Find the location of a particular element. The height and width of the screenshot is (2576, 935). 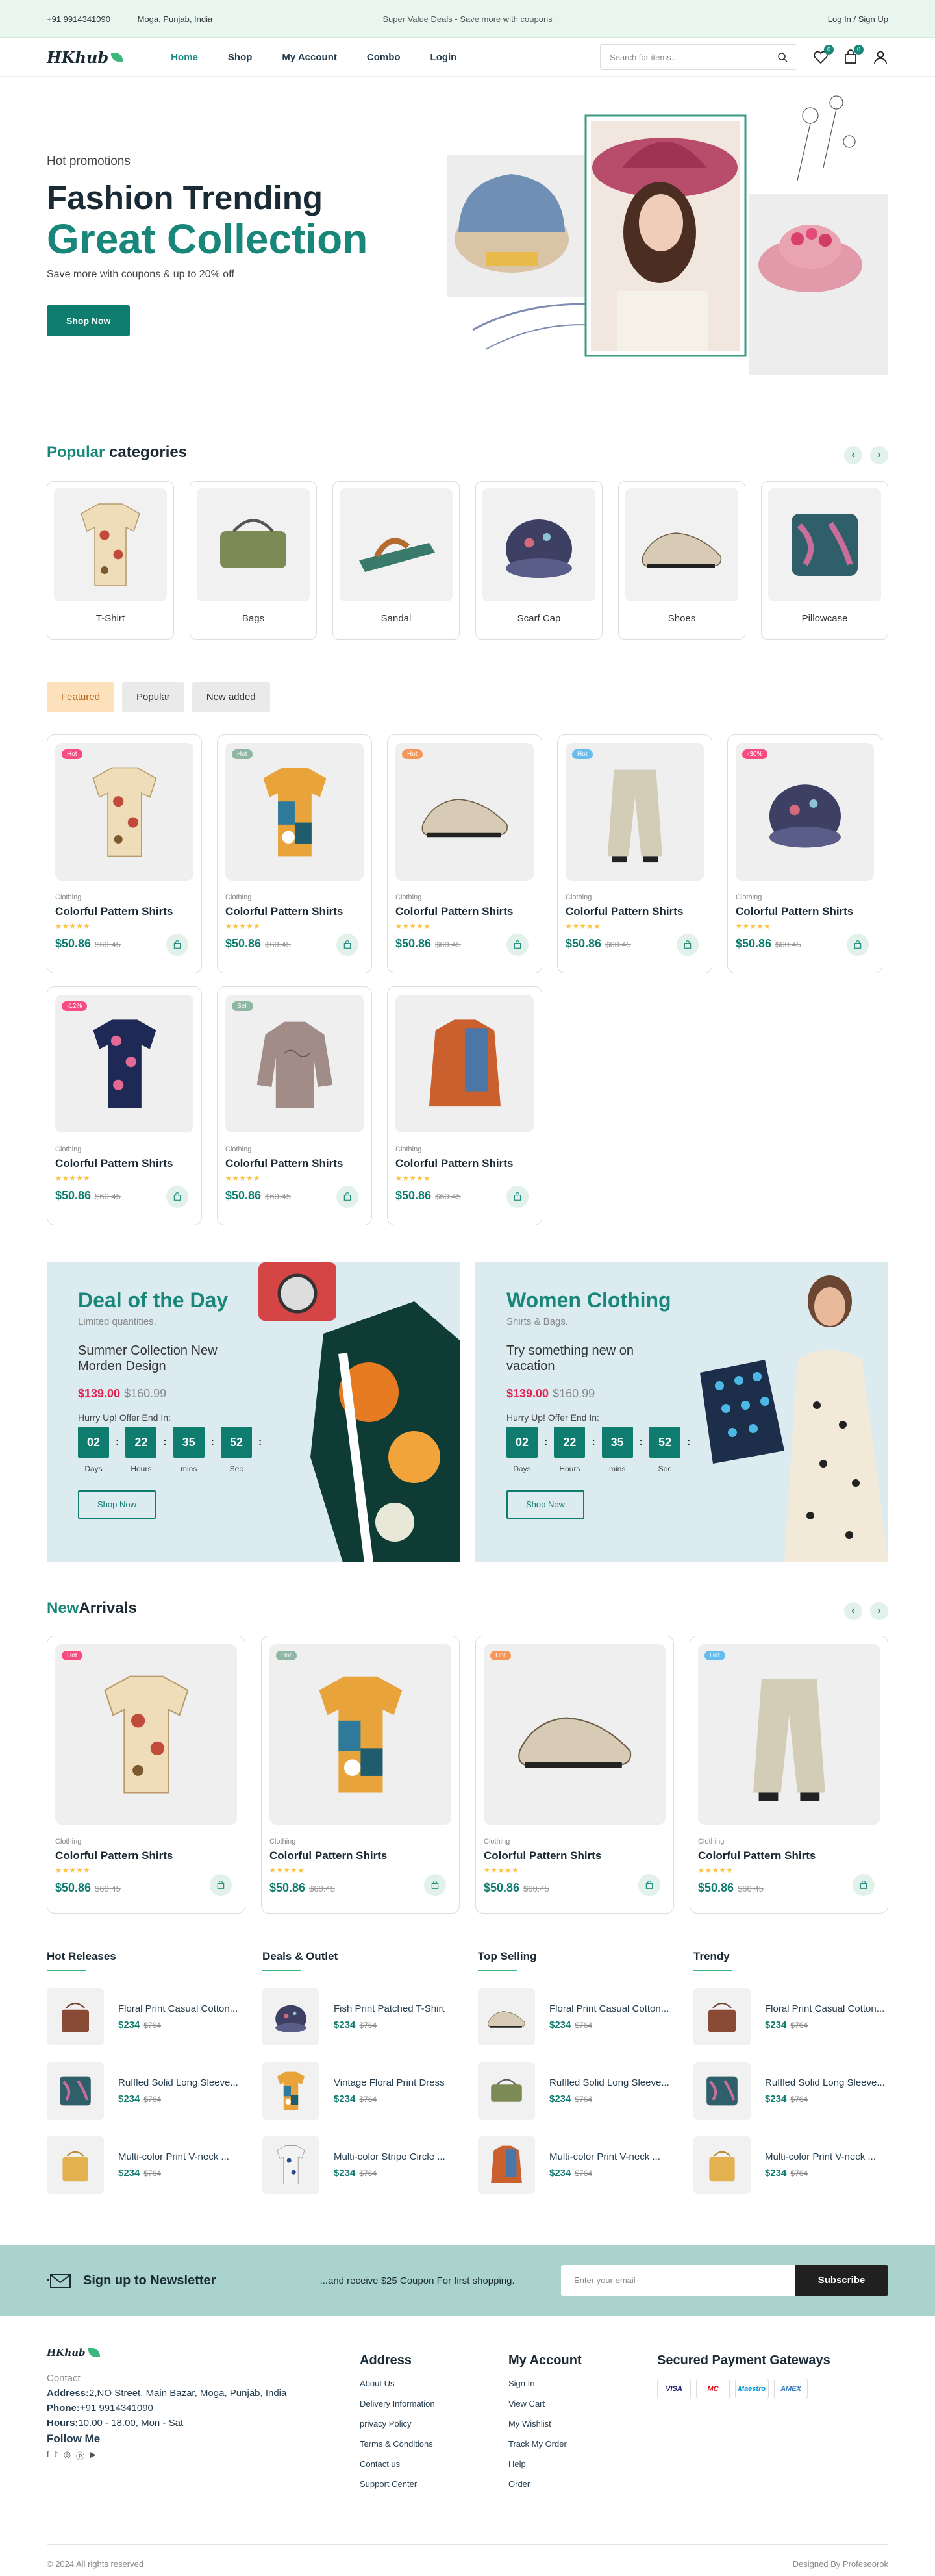

youtube-icon: ▶ is located at coordinates (93, 2455).